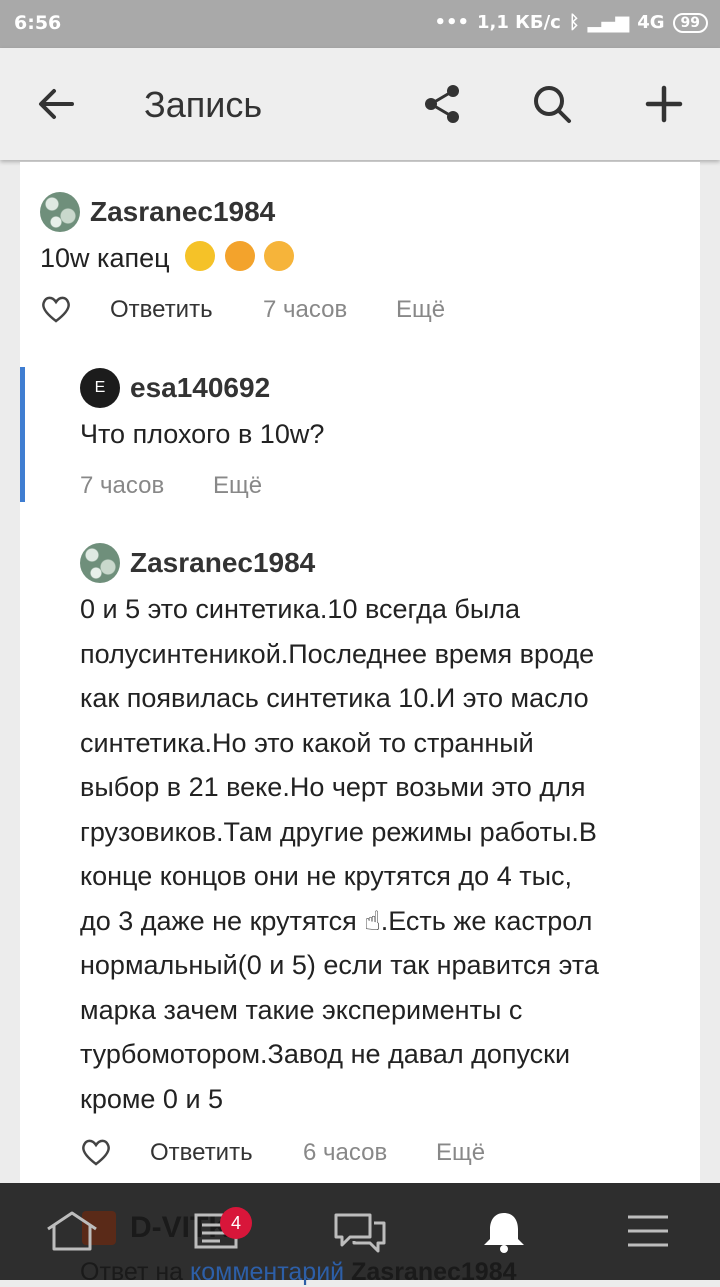 This screenshot has height=1287, width=720. I want to click on comment-text: 10w капец, so click(167, 258).